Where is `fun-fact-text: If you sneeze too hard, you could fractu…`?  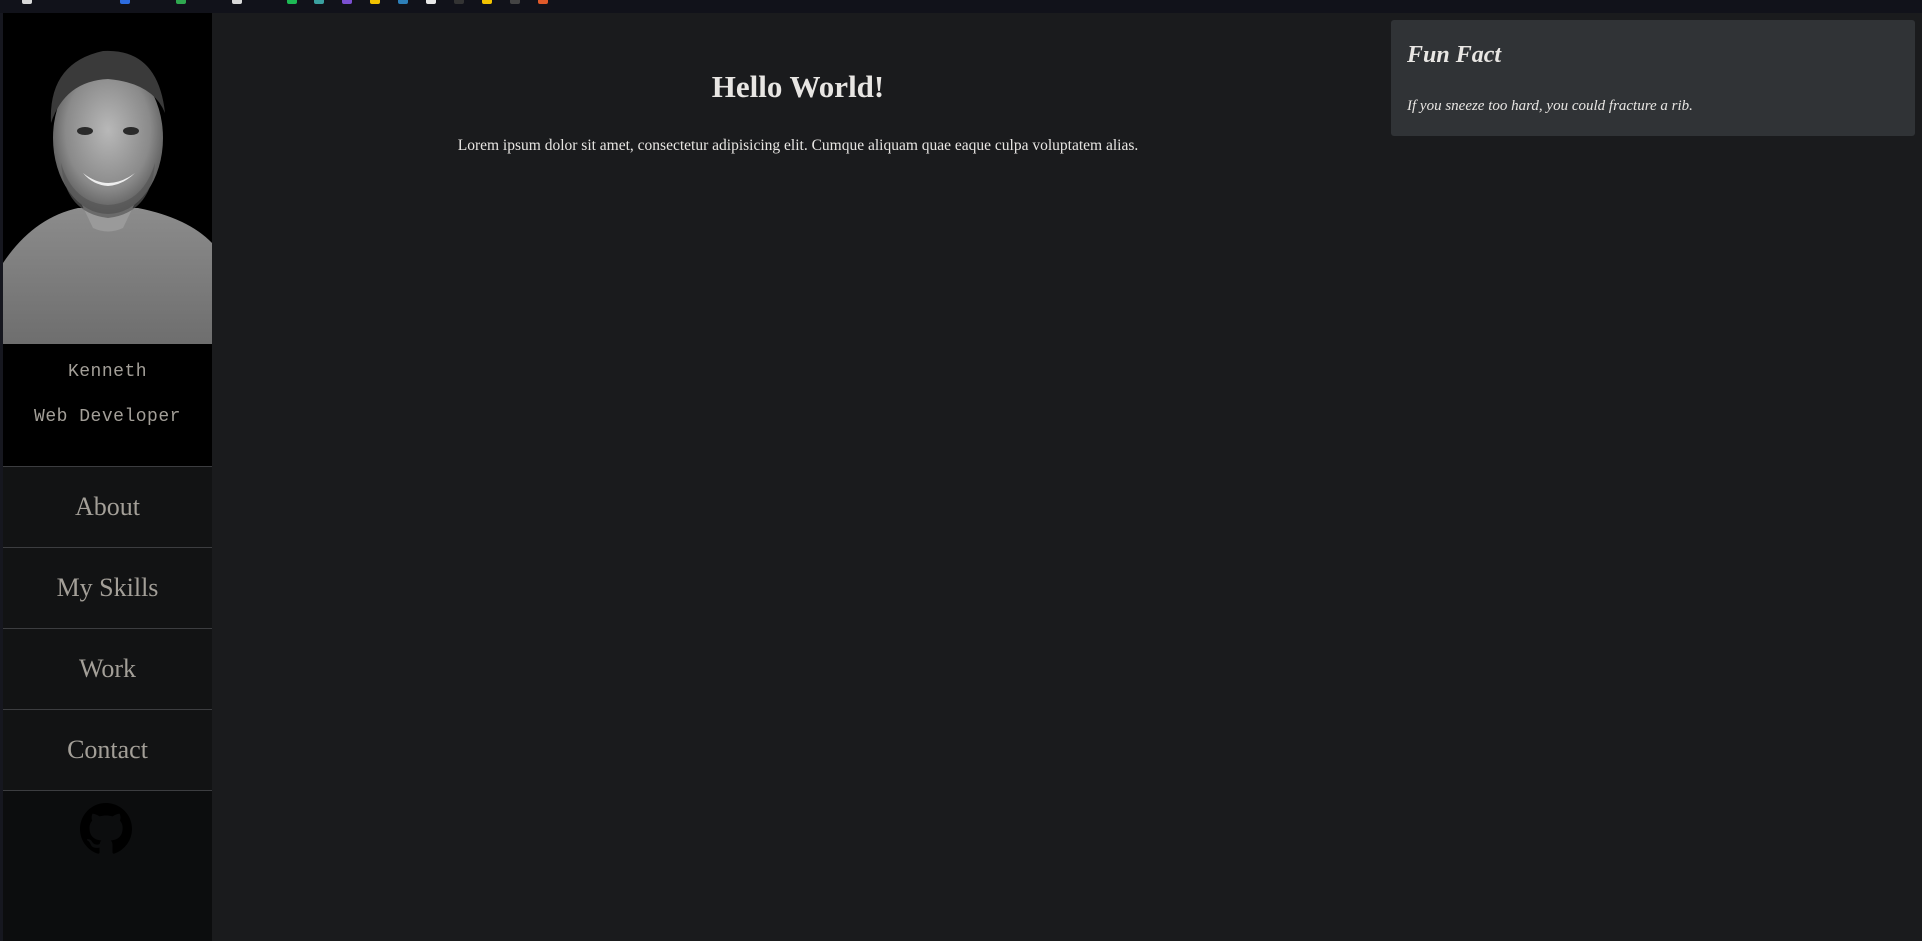
fun-fact-text: If you sneeze too hard, you could fractu… is located at coordinates (1550, 106).